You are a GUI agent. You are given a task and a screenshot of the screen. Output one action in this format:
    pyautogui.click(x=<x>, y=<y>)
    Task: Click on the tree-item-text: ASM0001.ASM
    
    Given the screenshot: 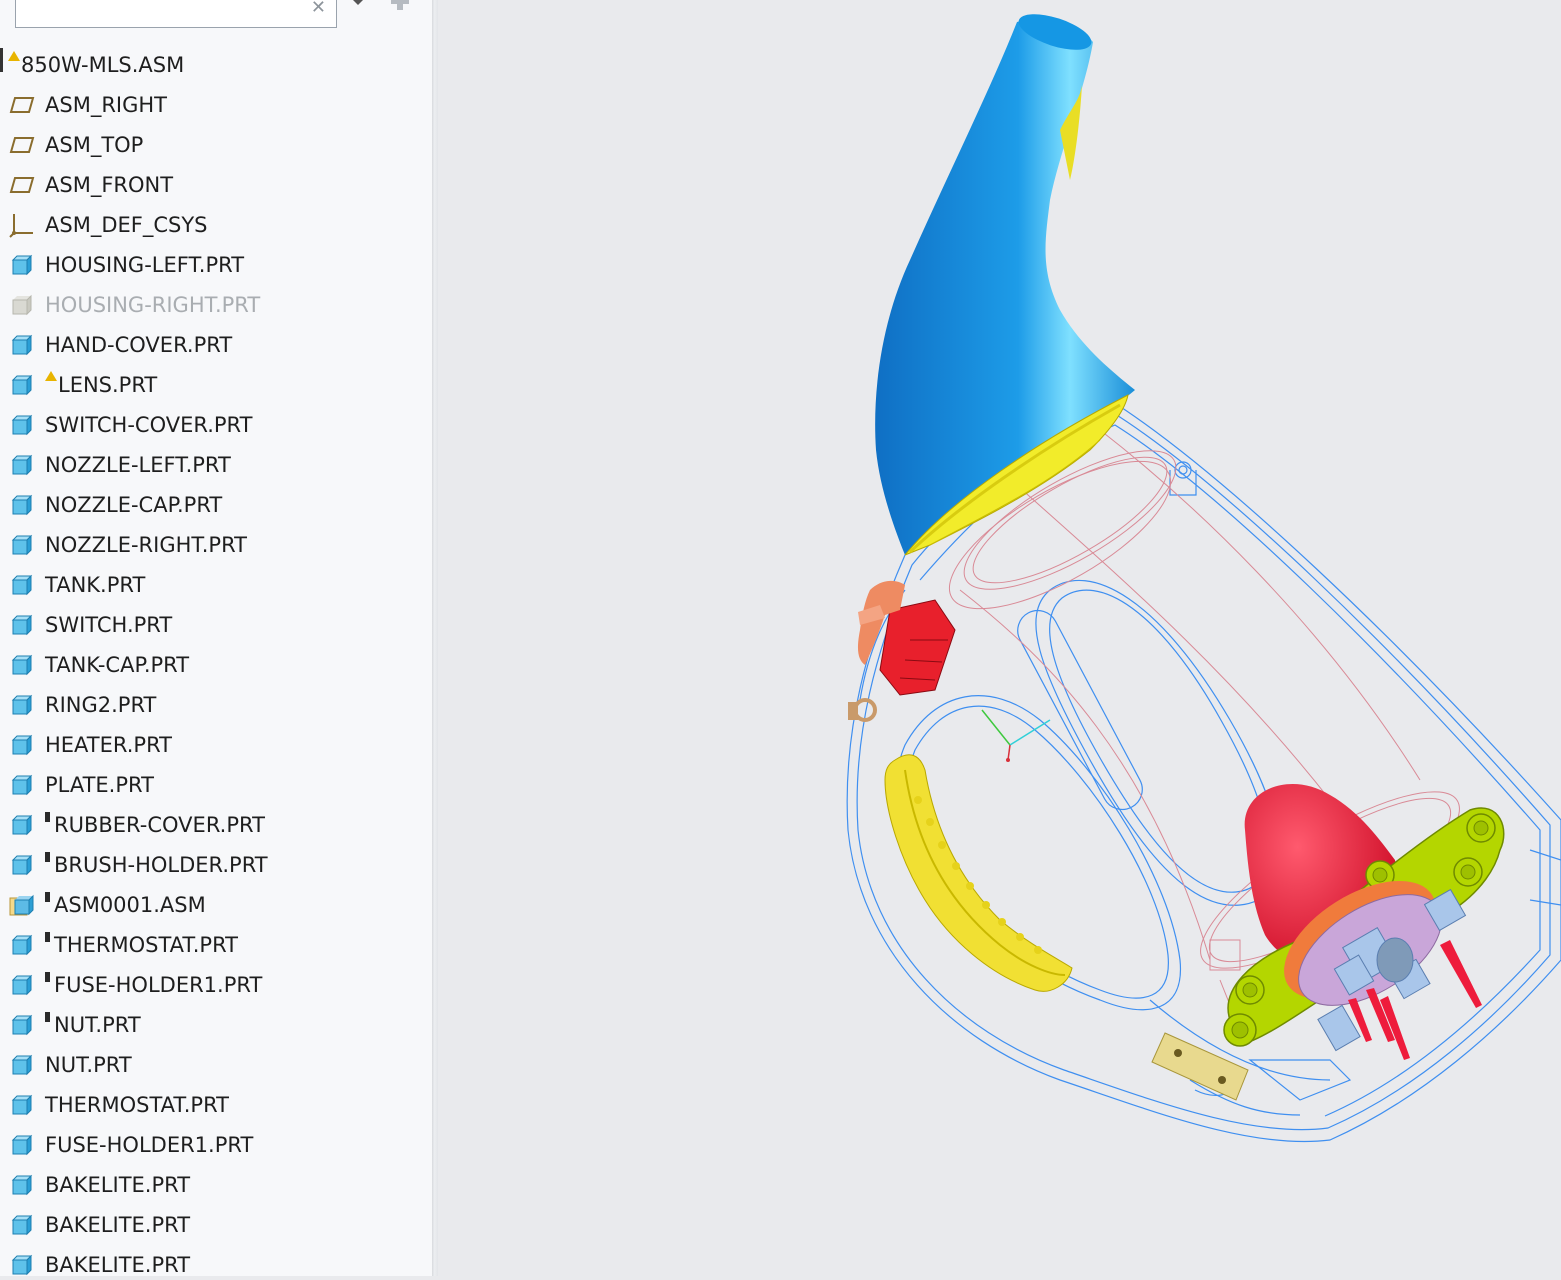 What is the action you would take?
    pyautogui.click(x=130, y=905)
    